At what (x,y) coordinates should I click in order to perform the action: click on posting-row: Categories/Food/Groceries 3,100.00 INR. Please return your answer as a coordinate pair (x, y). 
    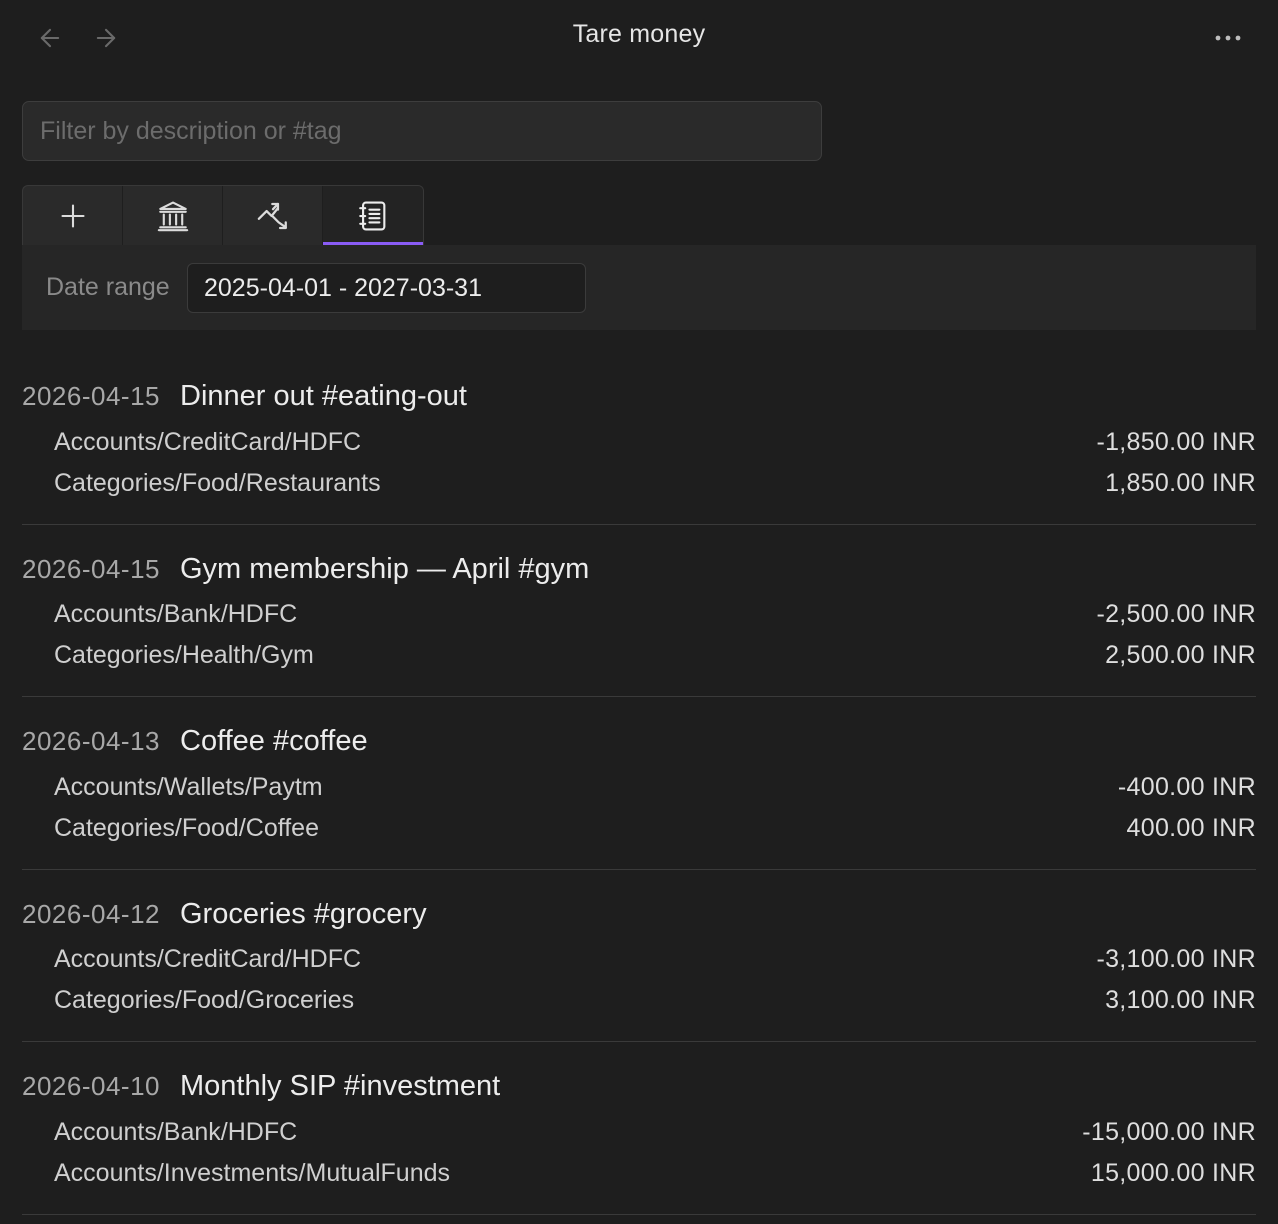
    Looking at the image, I should click on (655, 1001).